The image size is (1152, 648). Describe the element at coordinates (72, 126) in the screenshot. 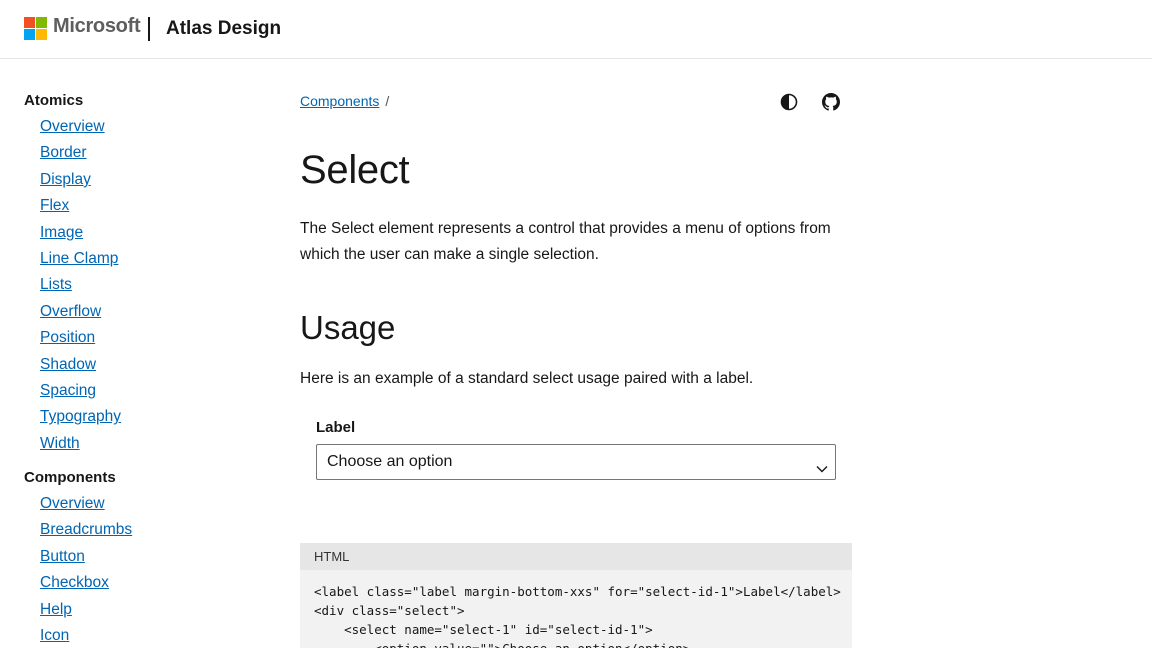

I see `sidebar-item-overview: Overview` at that location.